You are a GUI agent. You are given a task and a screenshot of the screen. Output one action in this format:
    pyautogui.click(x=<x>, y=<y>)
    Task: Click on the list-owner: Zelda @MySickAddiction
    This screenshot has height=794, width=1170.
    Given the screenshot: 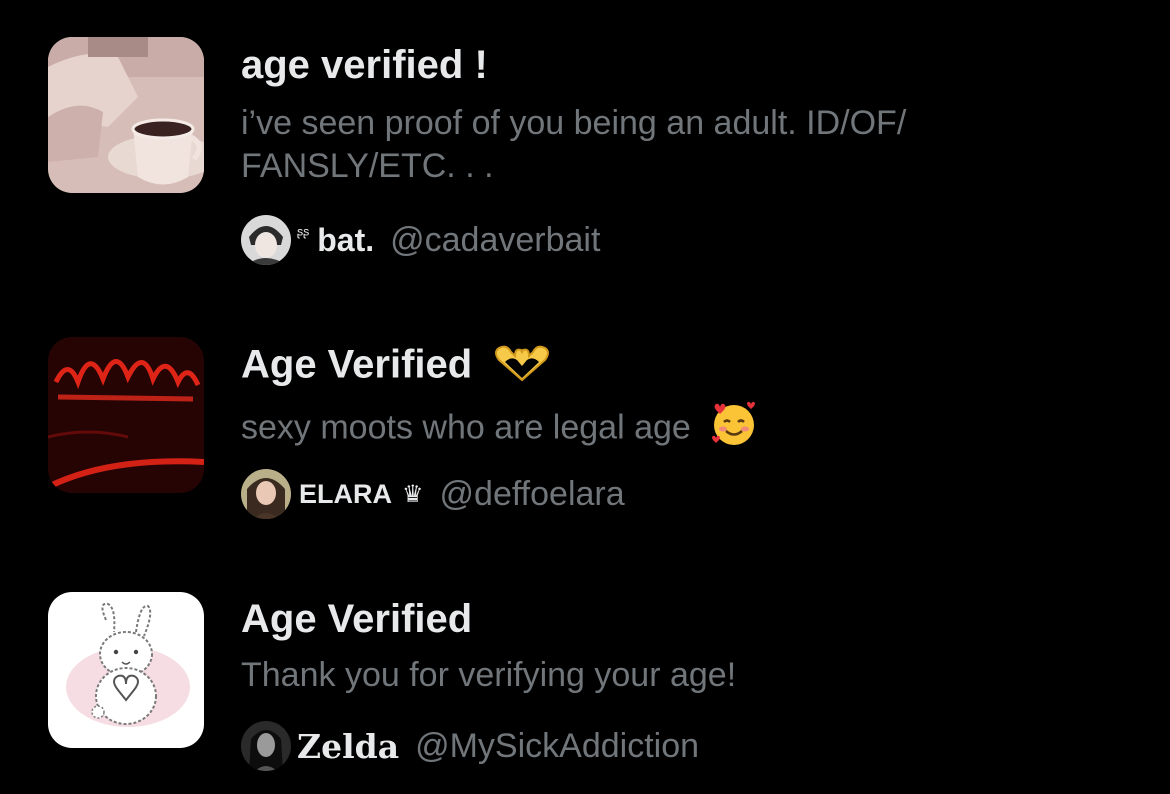 What is the action you would take?
    pyautogui.click(x=470, y=746)
    